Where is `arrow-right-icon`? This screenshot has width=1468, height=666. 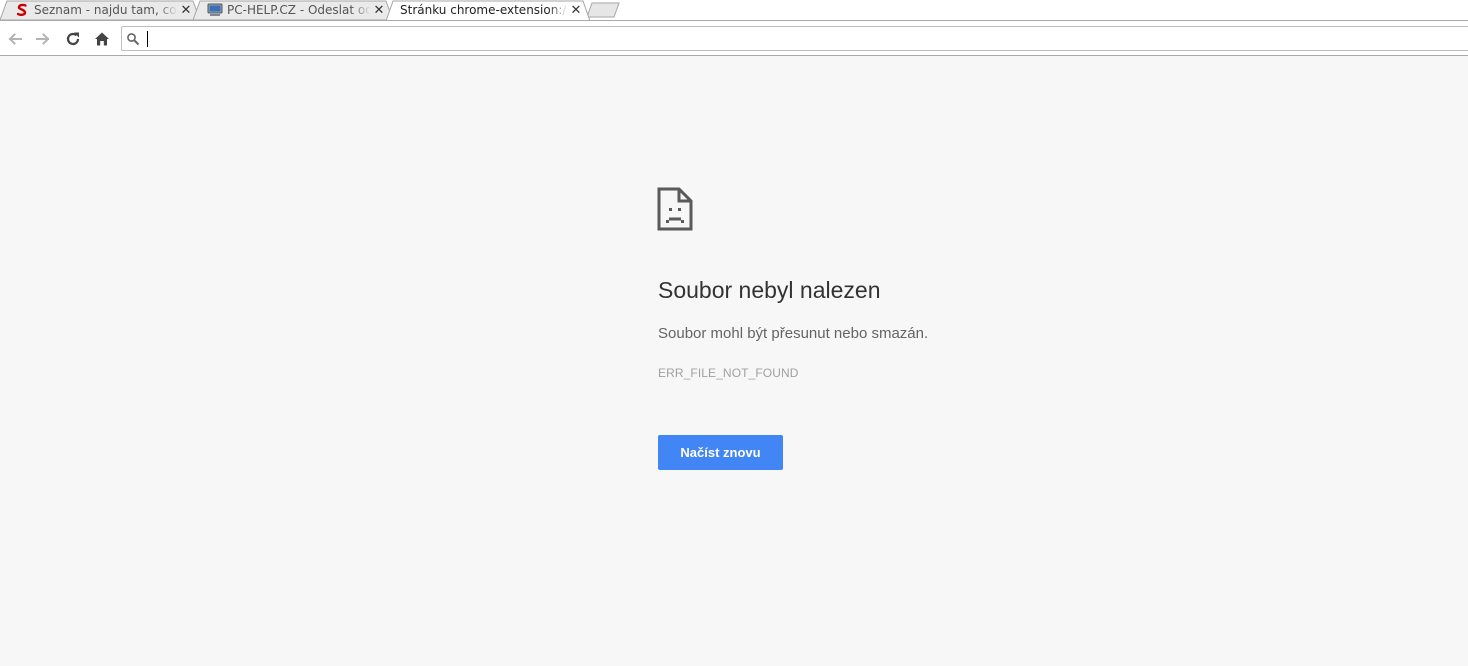 arrow-right-icon is located at coordinates (43, 39).